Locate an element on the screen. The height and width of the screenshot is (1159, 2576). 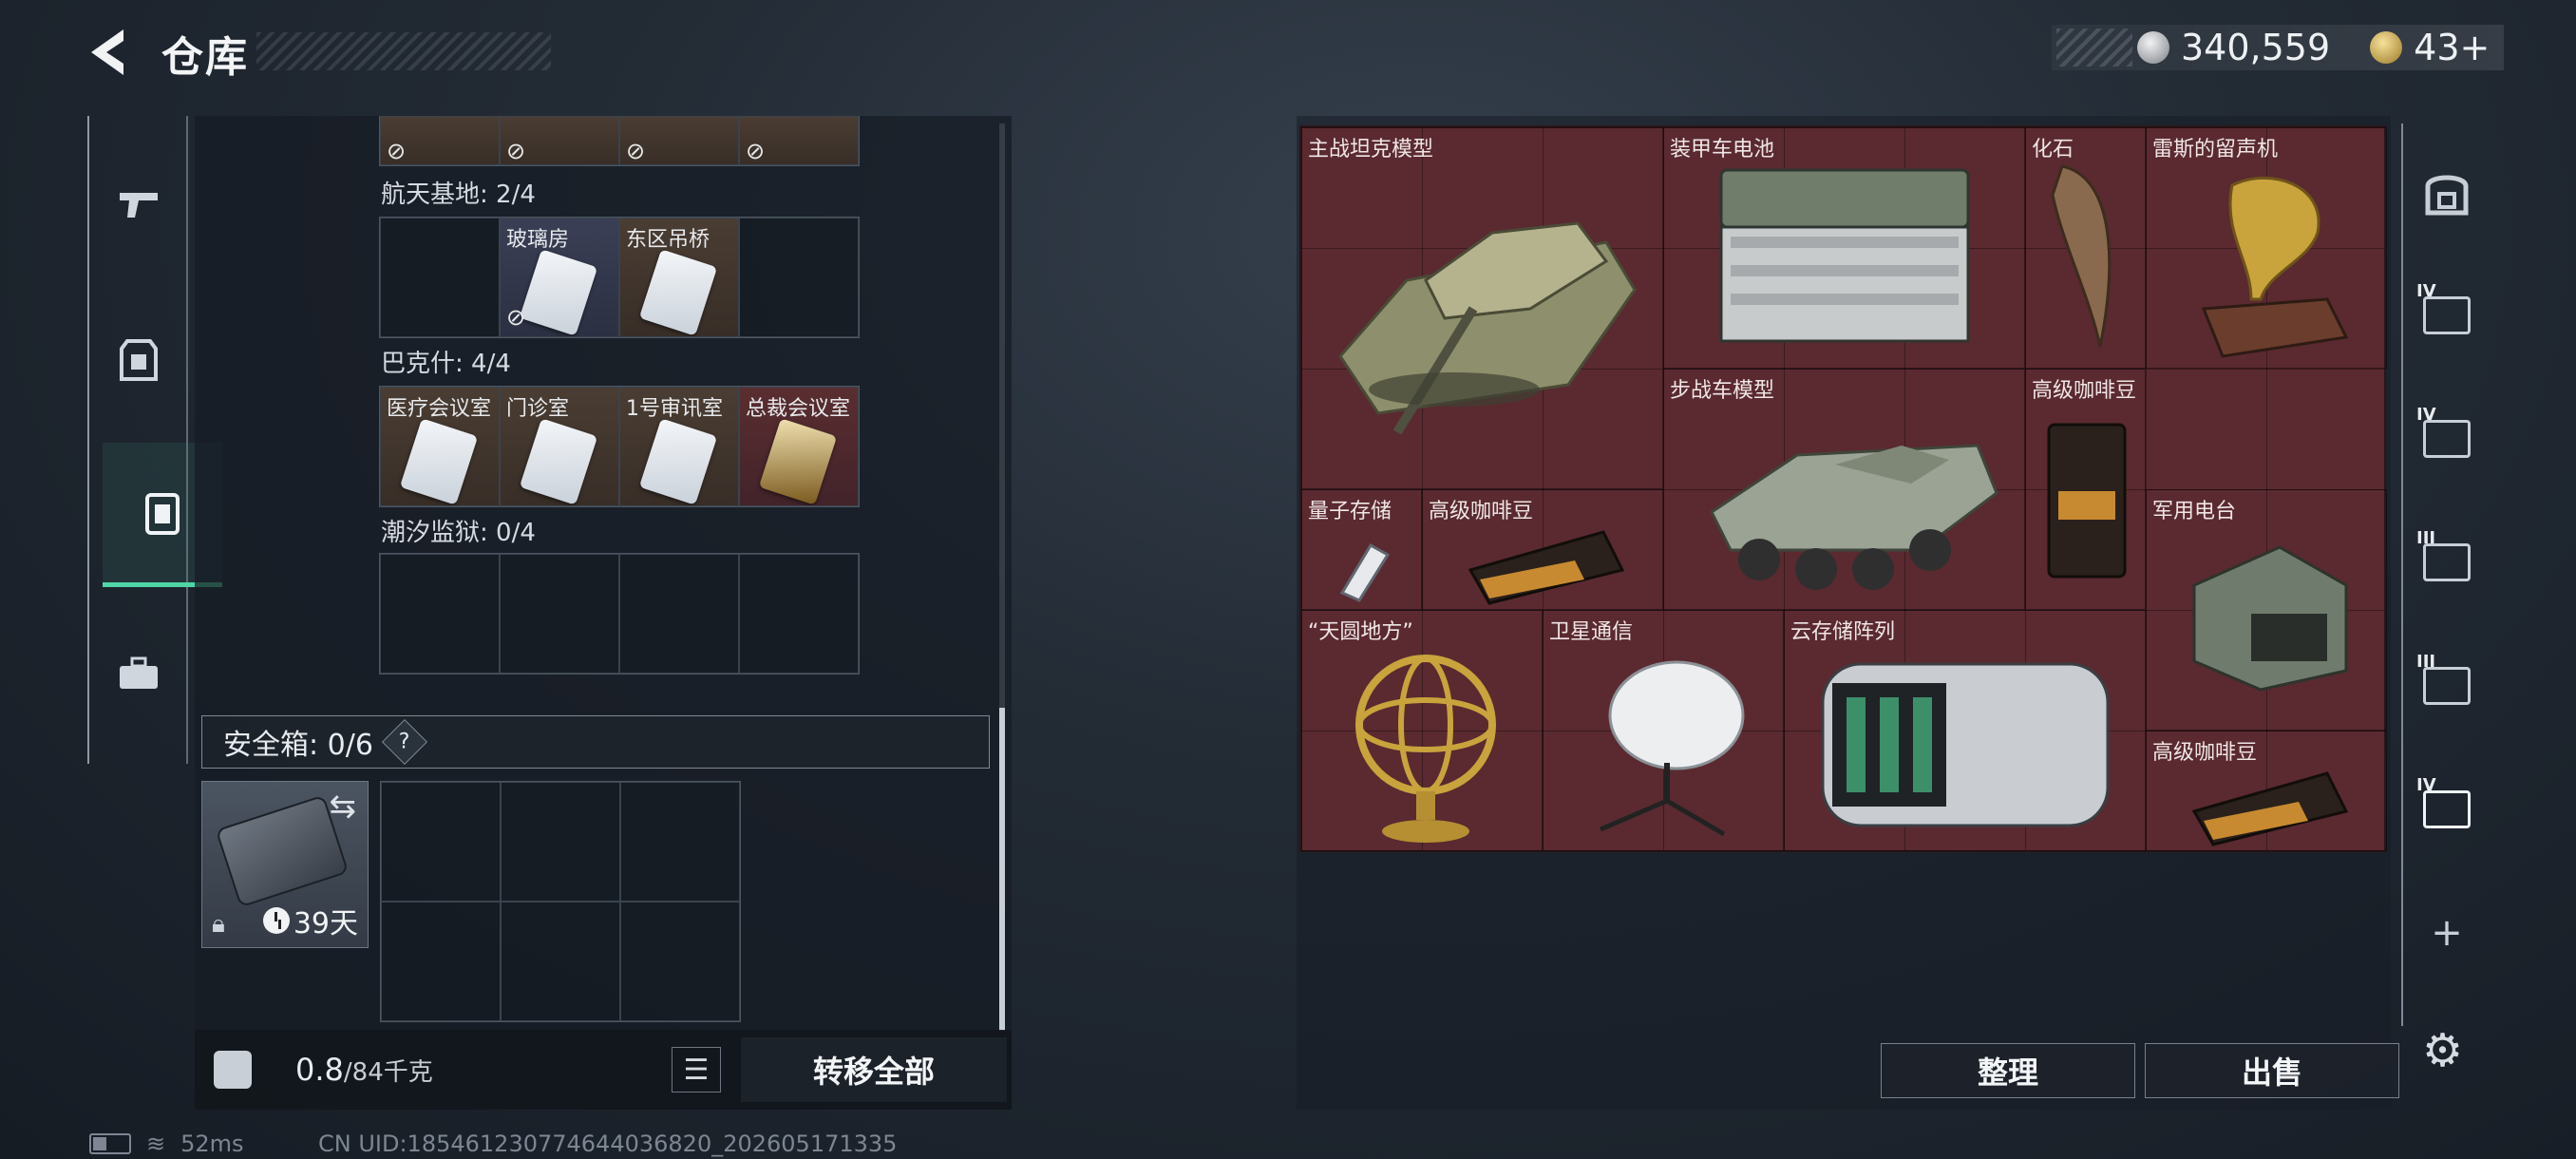
stash-scroll-thumb is located at coordinates (1002, 869).